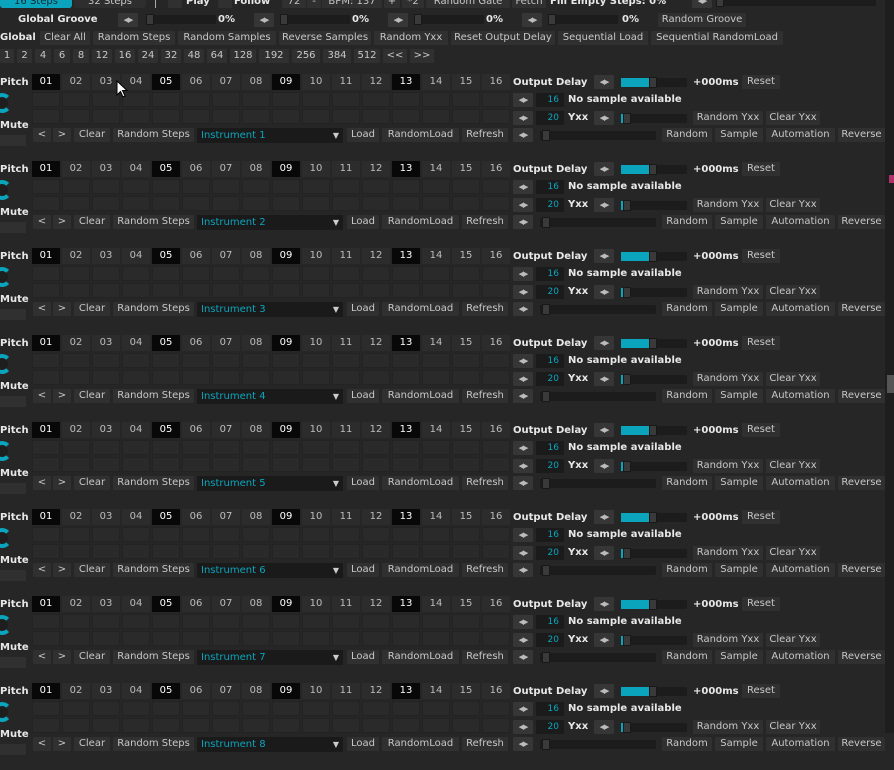 The width and height of the screenshot is (894, 770). Describe the element at coordinates (136, 256) in the screenshot. I see `step-header-4: 04` at that location.